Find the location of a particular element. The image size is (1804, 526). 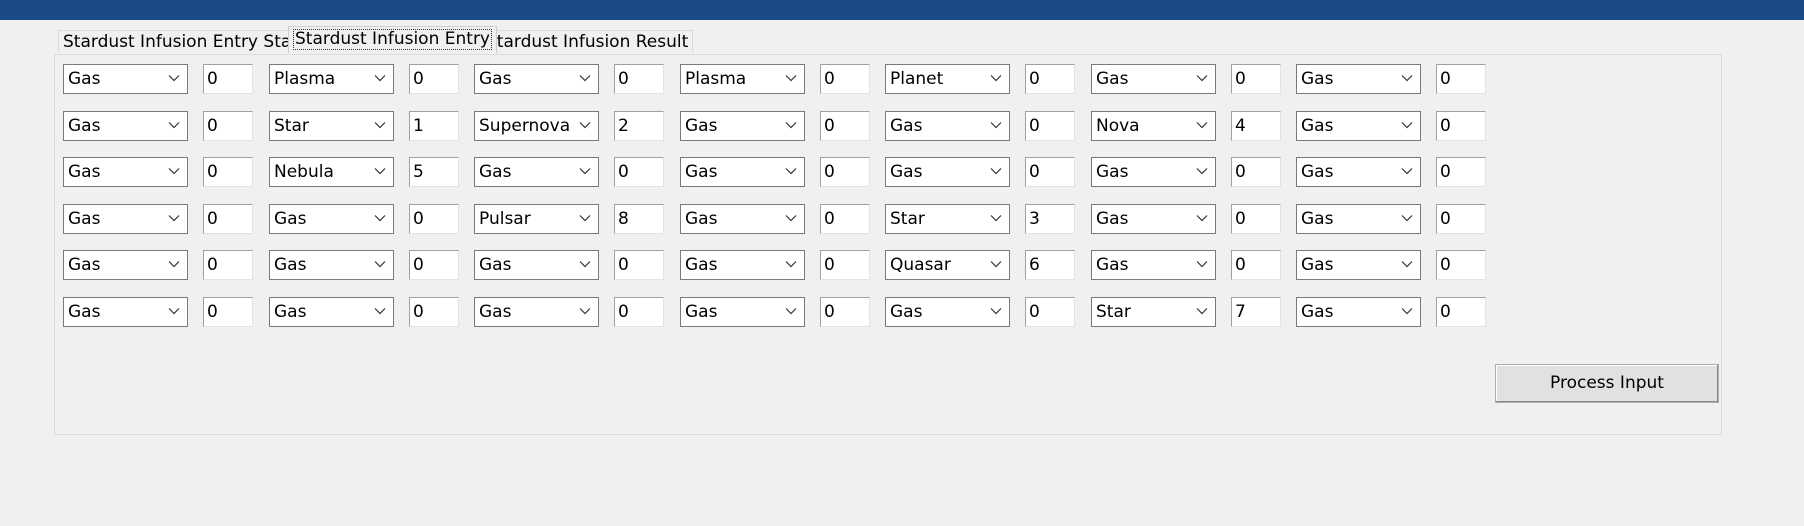

amount-field: 7 is located at coordinates (1256, 312).